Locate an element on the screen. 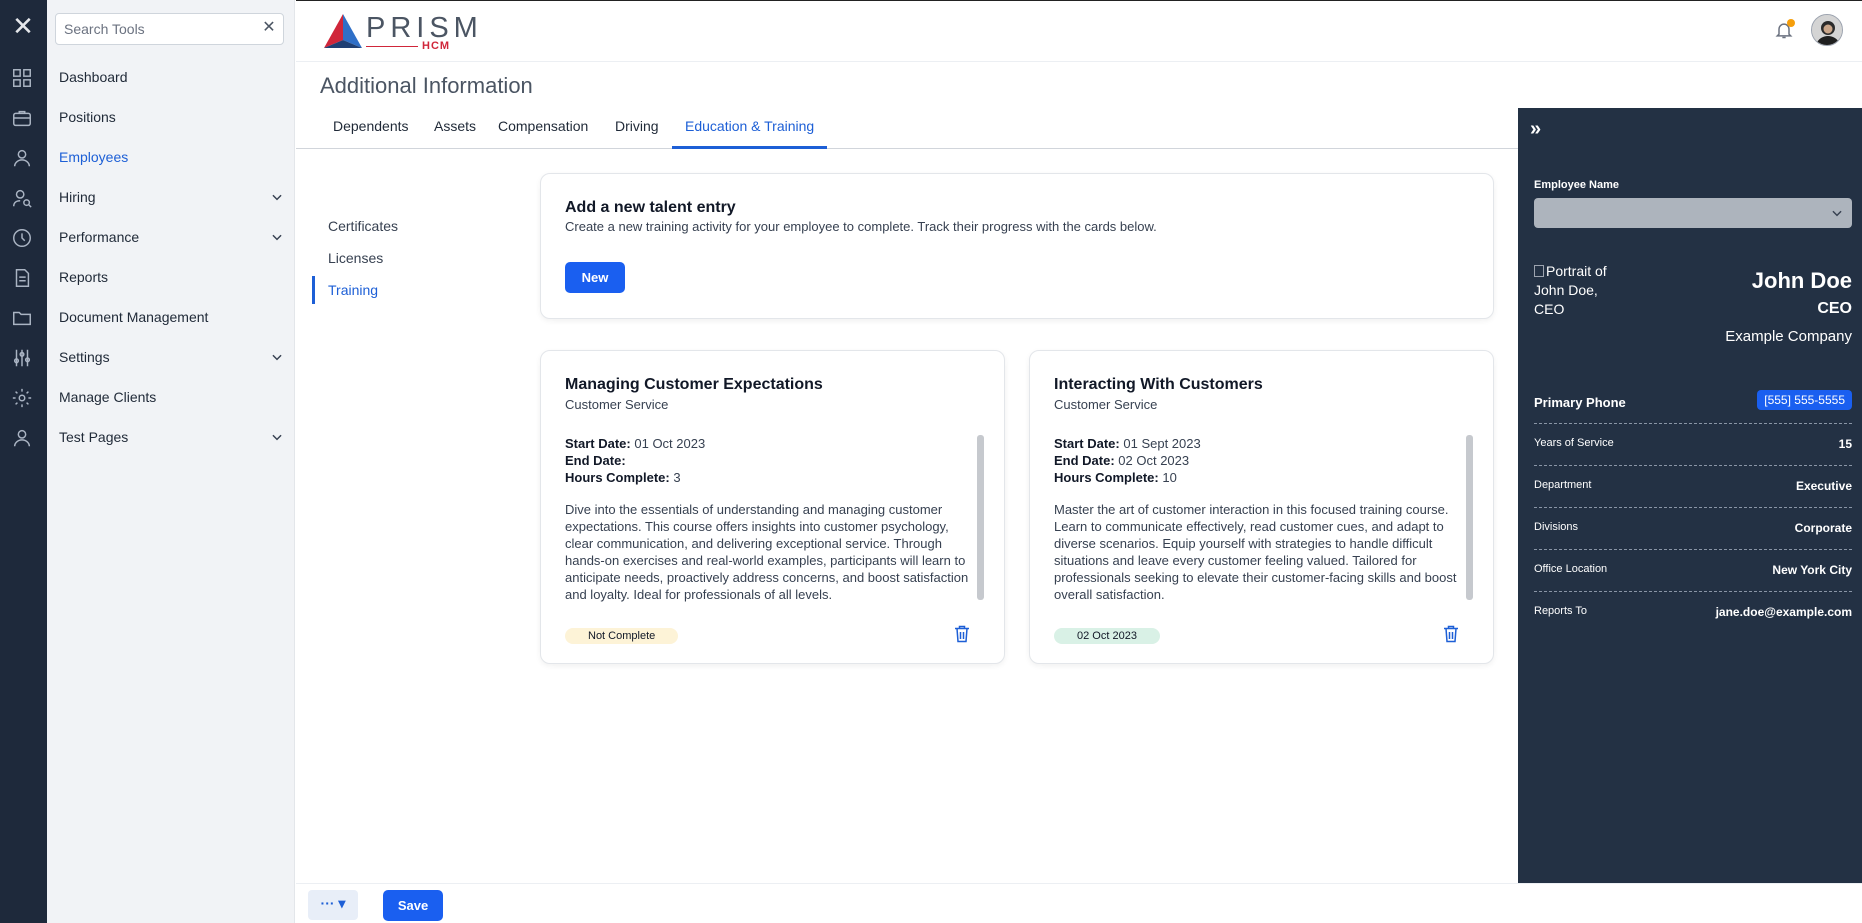 The image size is (1862, 923). top-header: PRISM HCM is located at coordinates (1079, 31).